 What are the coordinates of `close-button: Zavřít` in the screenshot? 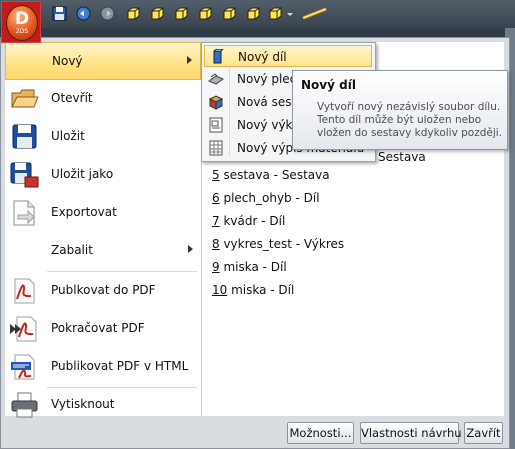 It's located at (483, 433).